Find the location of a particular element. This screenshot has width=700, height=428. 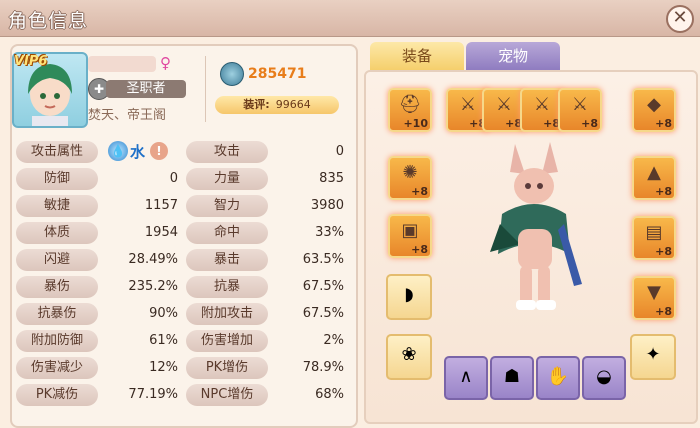

stat-value: 67.5% is located at coordinates (323, 313).